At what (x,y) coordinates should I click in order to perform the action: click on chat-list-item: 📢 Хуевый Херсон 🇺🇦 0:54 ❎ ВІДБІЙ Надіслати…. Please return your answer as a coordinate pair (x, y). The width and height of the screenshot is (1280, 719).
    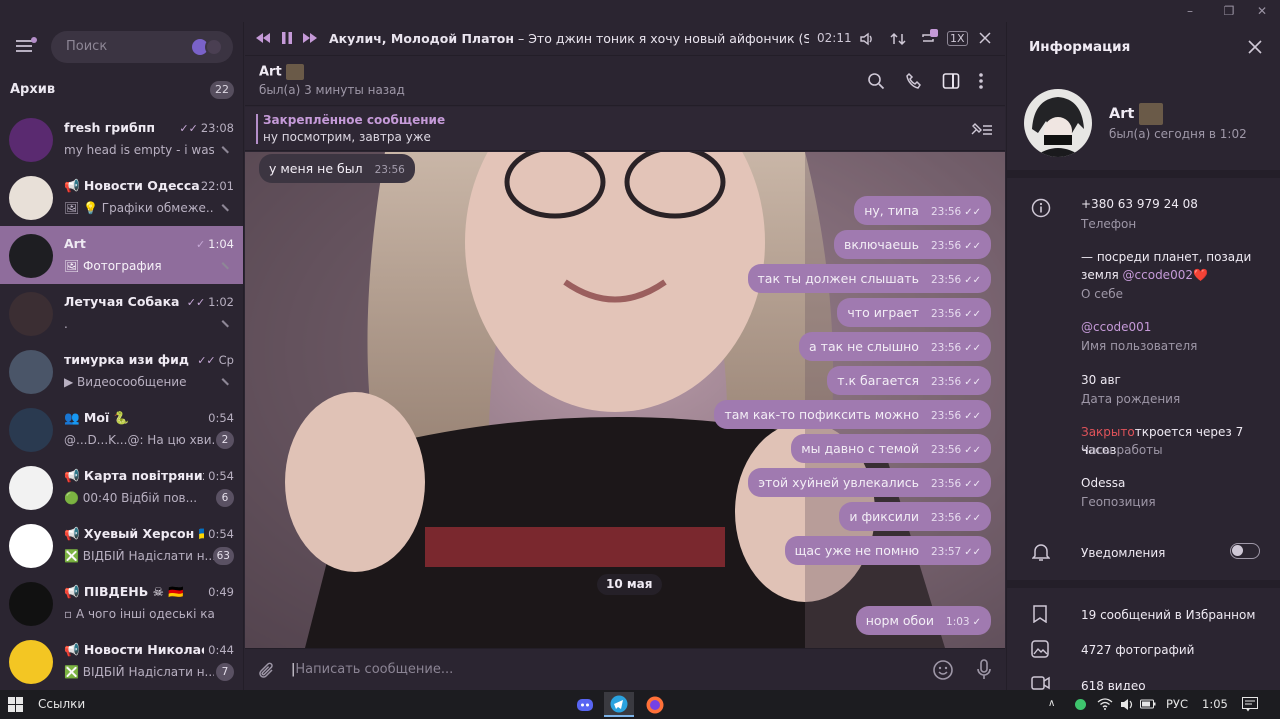
    Looking at the image, I should click on (121, 545).